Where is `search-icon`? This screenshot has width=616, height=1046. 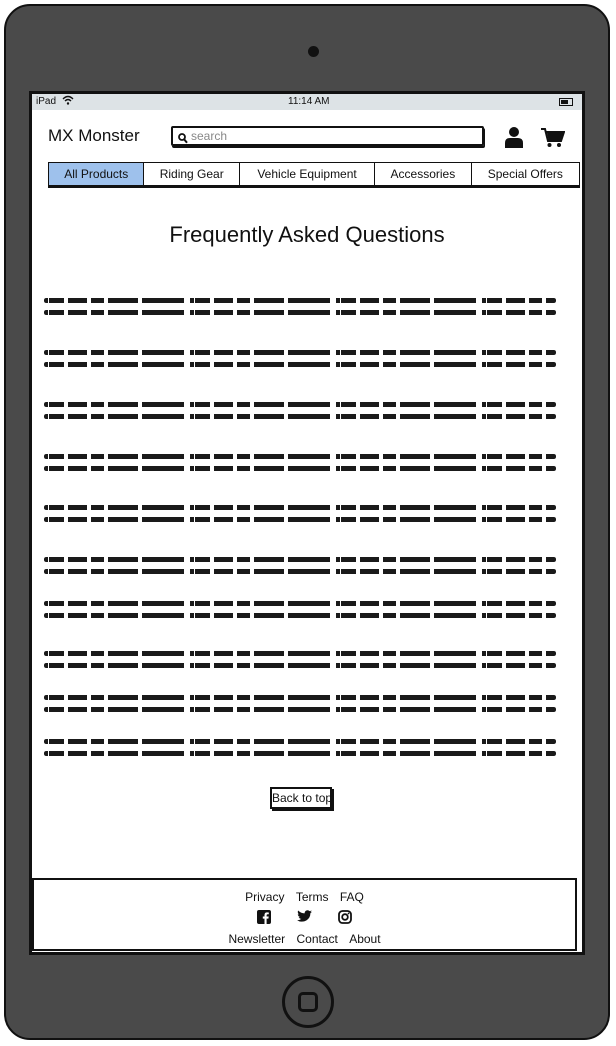
search-icon is located at coordinates (183, 140).